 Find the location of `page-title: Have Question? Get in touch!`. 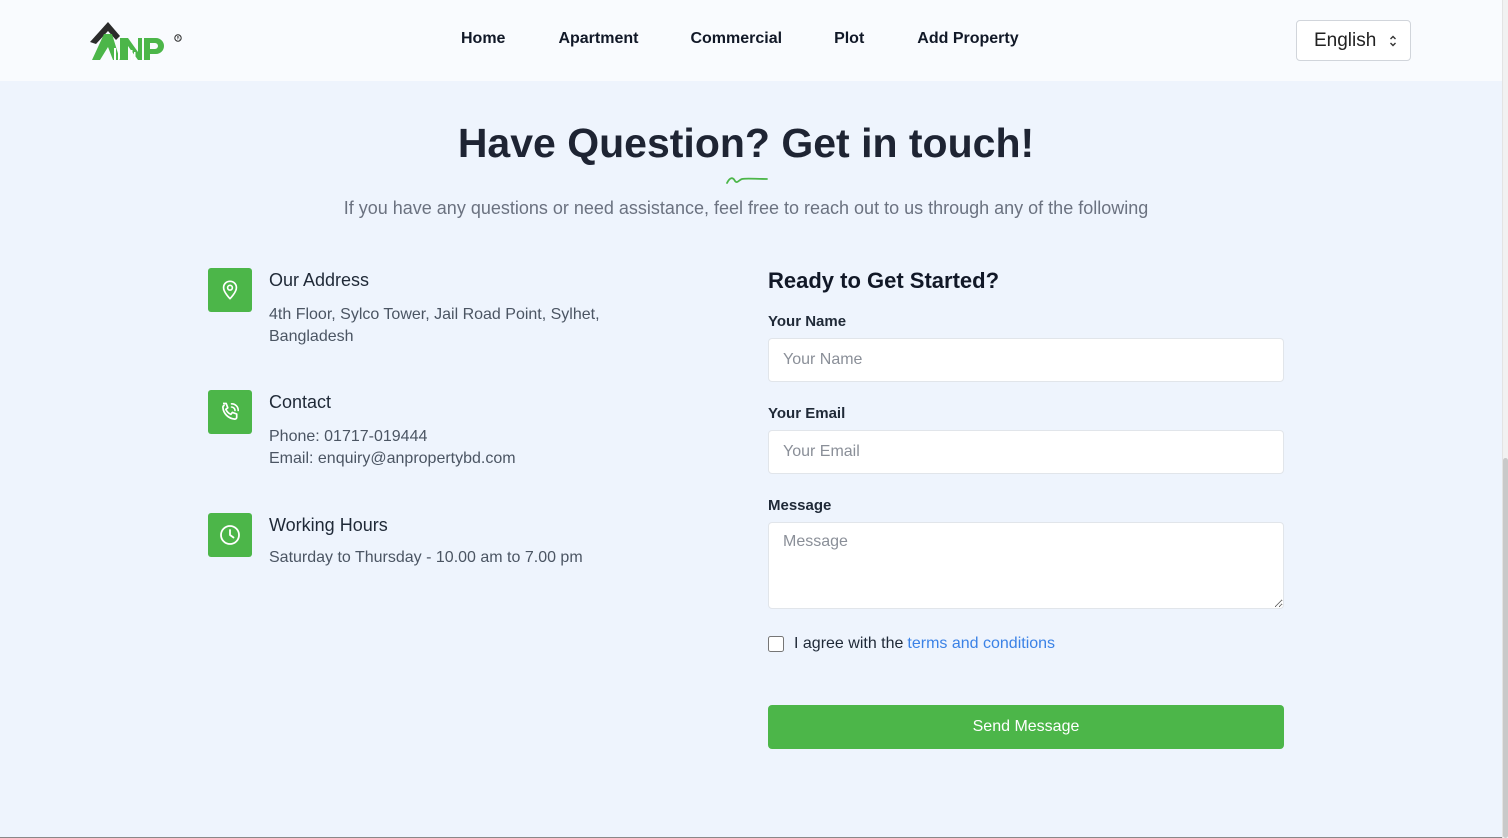

page-title: Have Question? Get in touch! is located at coordinates (746, 143).